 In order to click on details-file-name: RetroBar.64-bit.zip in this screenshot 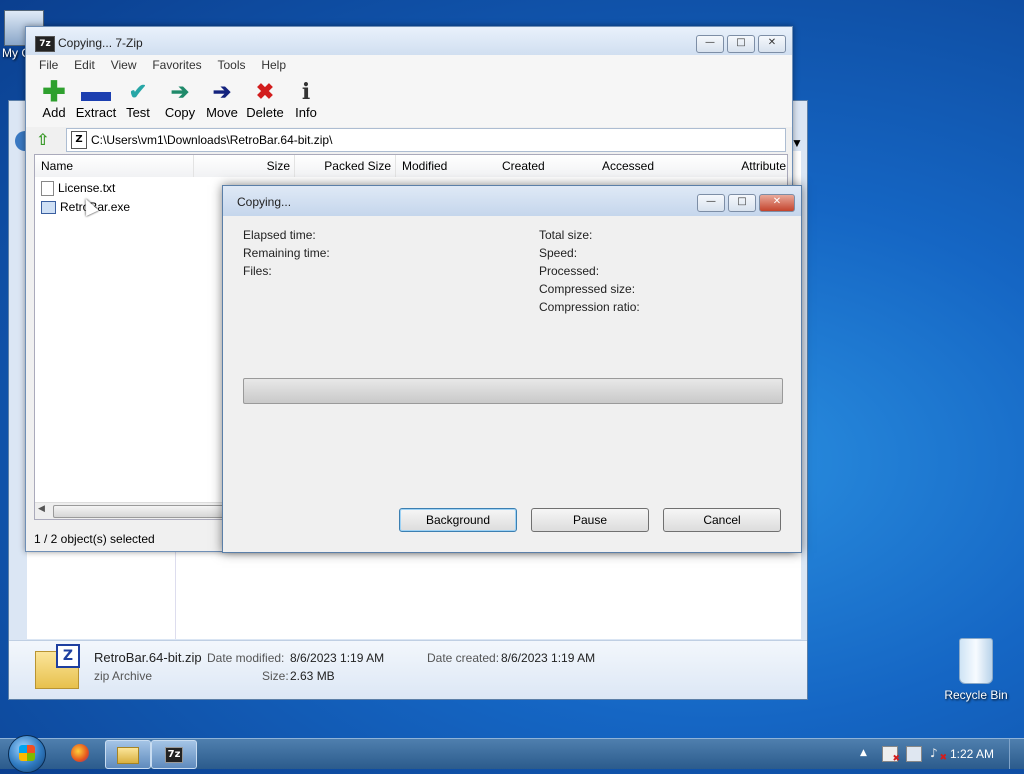, I will do `click(148, 657)`.